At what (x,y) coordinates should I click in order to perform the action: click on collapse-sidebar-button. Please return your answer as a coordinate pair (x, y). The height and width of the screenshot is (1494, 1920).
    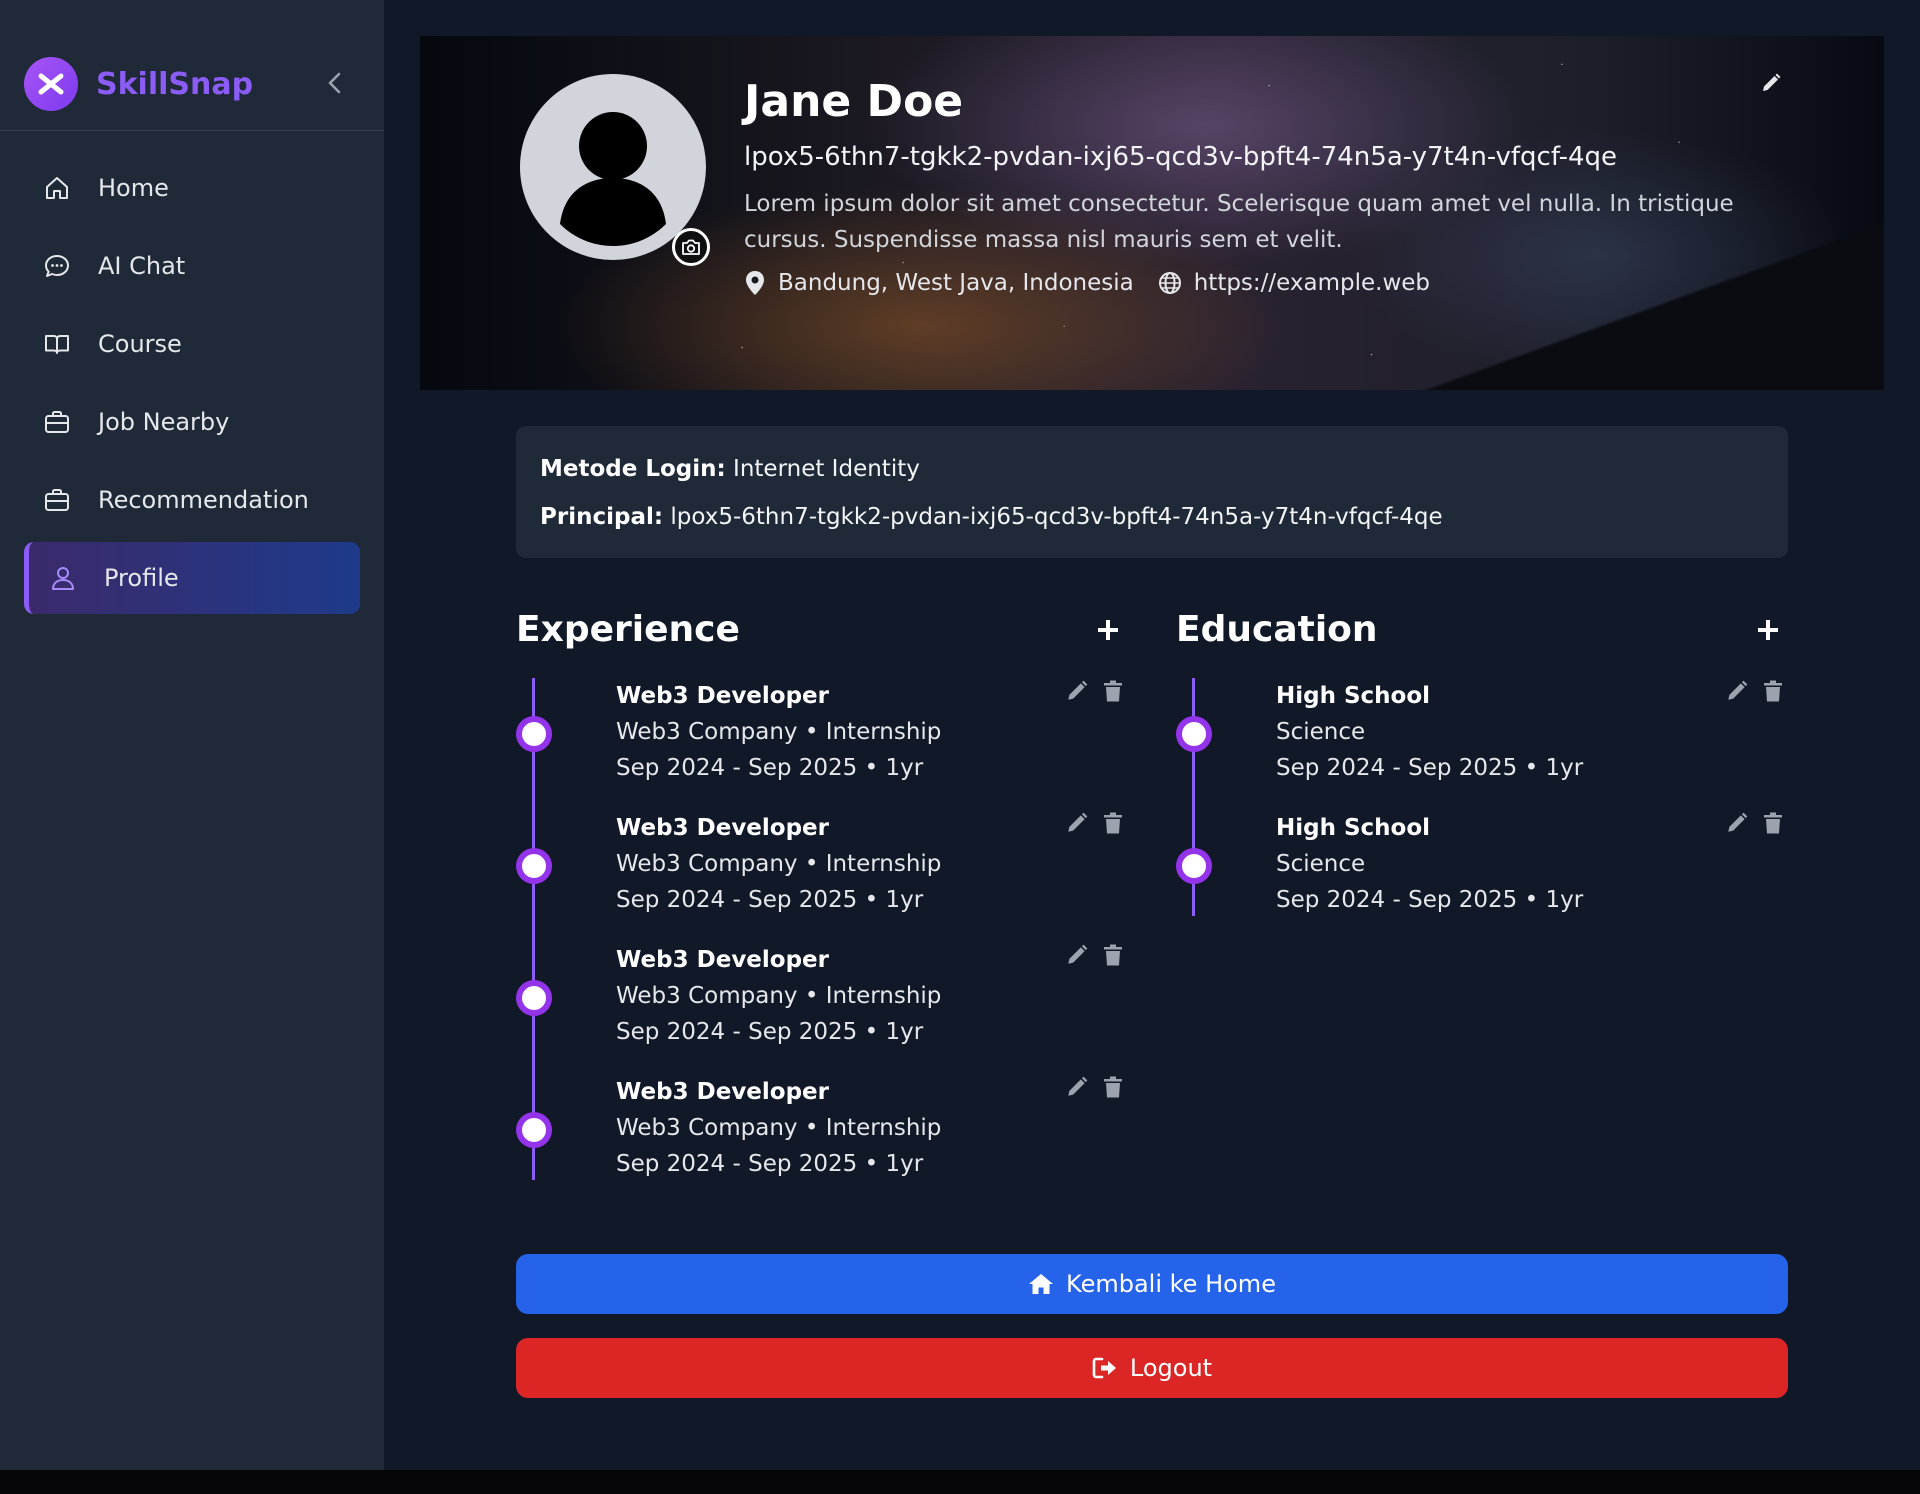
    Looking at the image, I should click on (335, 83).